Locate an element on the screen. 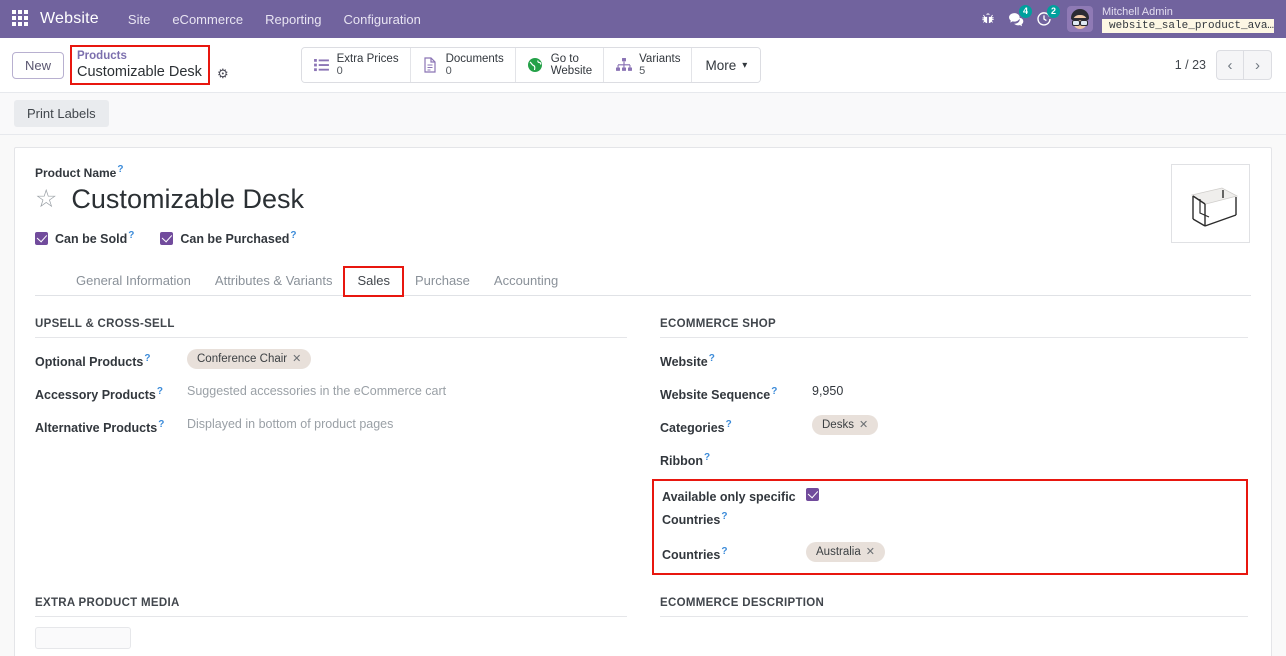 This screenshot has width=1286, height=656. field-website: Website? is located at coordinates (954, 358).